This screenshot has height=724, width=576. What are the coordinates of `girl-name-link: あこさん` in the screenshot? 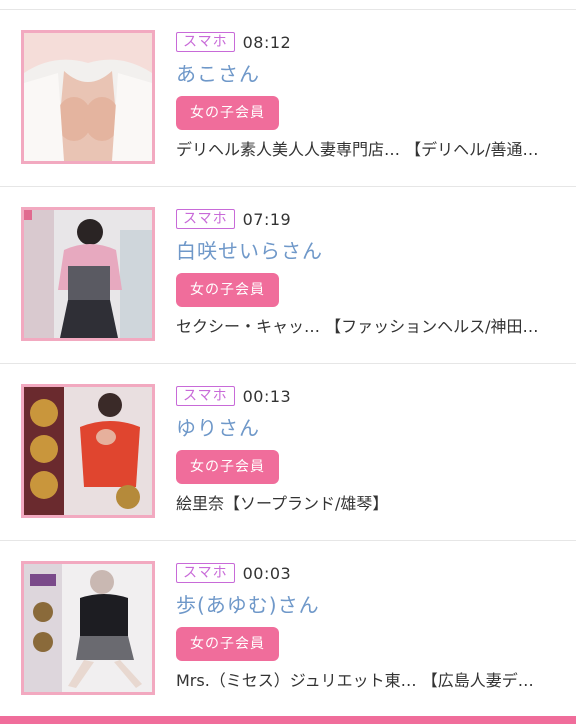 It's located at (376, 74).